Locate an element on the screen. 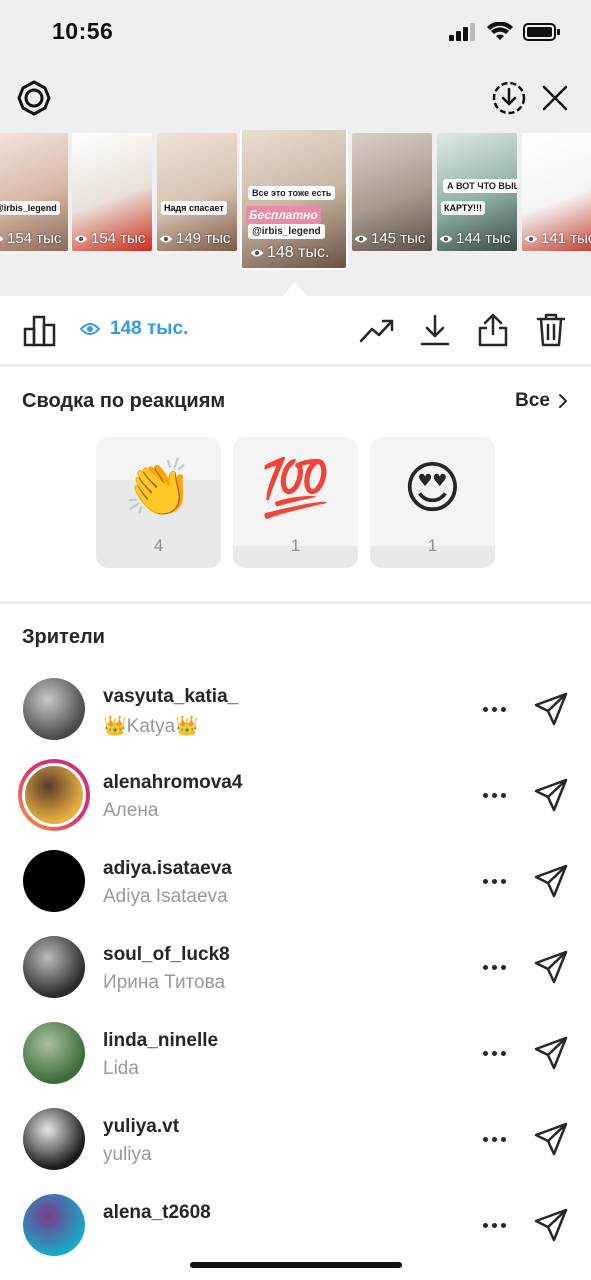 This screenshot has width=591, height=1280. promote-button is located at coordinates (377, 330).